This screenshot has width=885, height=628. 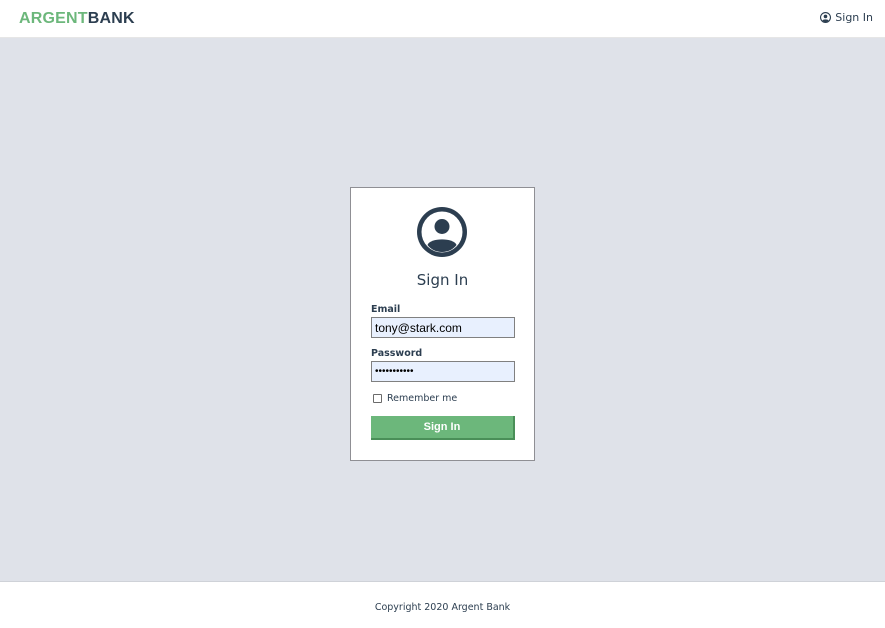 What do you see at coordinates (442, 19) in the screenshot?
I see `top-nav: ARGENTBANK Sign In` at bounding box center [442, 19].